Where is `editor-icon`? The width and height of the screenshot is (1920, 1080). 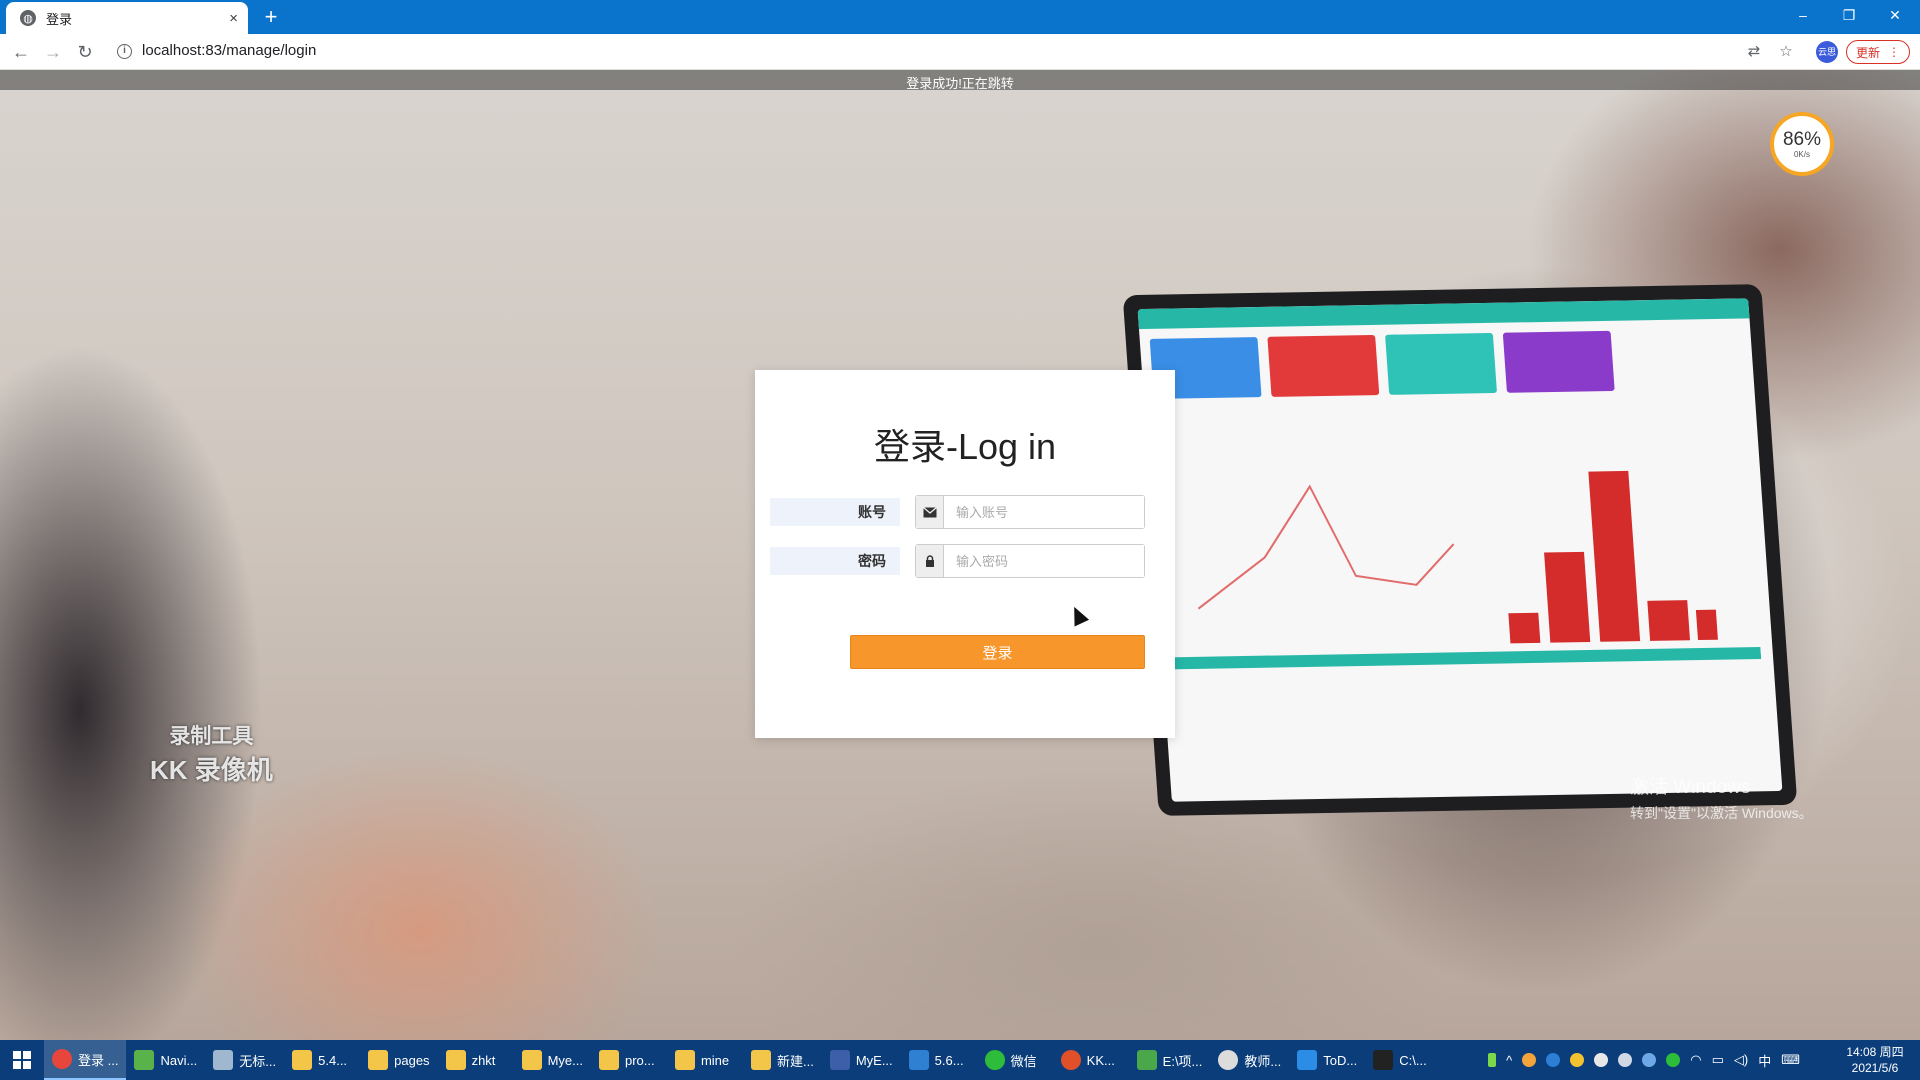 editor-icon is located at coordinates (1146, 1060).